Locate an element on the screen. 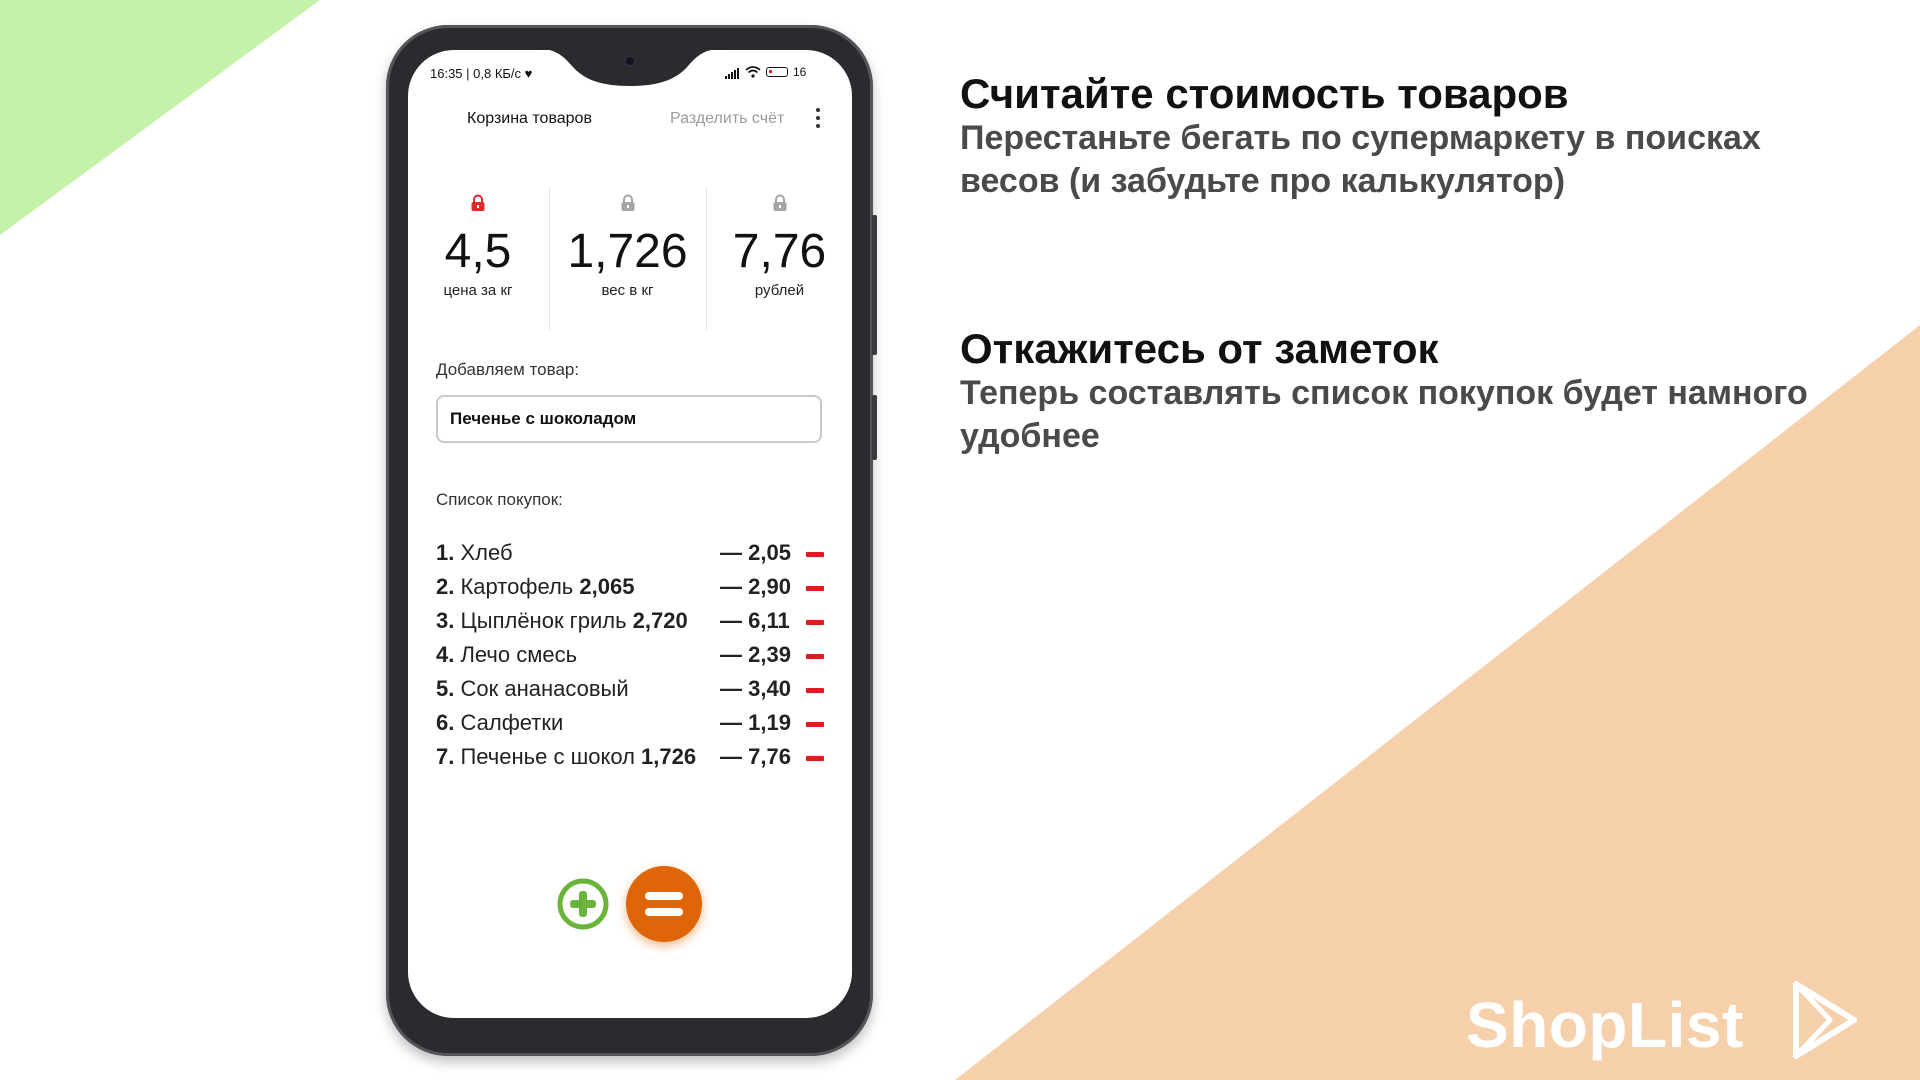 The height and width of the screenshot is (1080, 1920). item-qty: 2,720 is located at coordinates (660, 620).